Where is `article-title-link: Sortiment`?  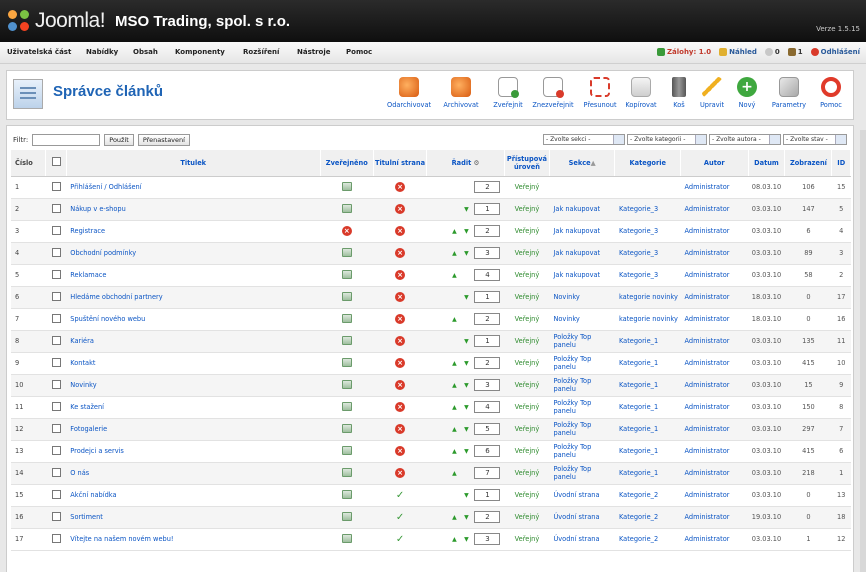
article-title-link: Sortiment is located at coordinates (193, 517).